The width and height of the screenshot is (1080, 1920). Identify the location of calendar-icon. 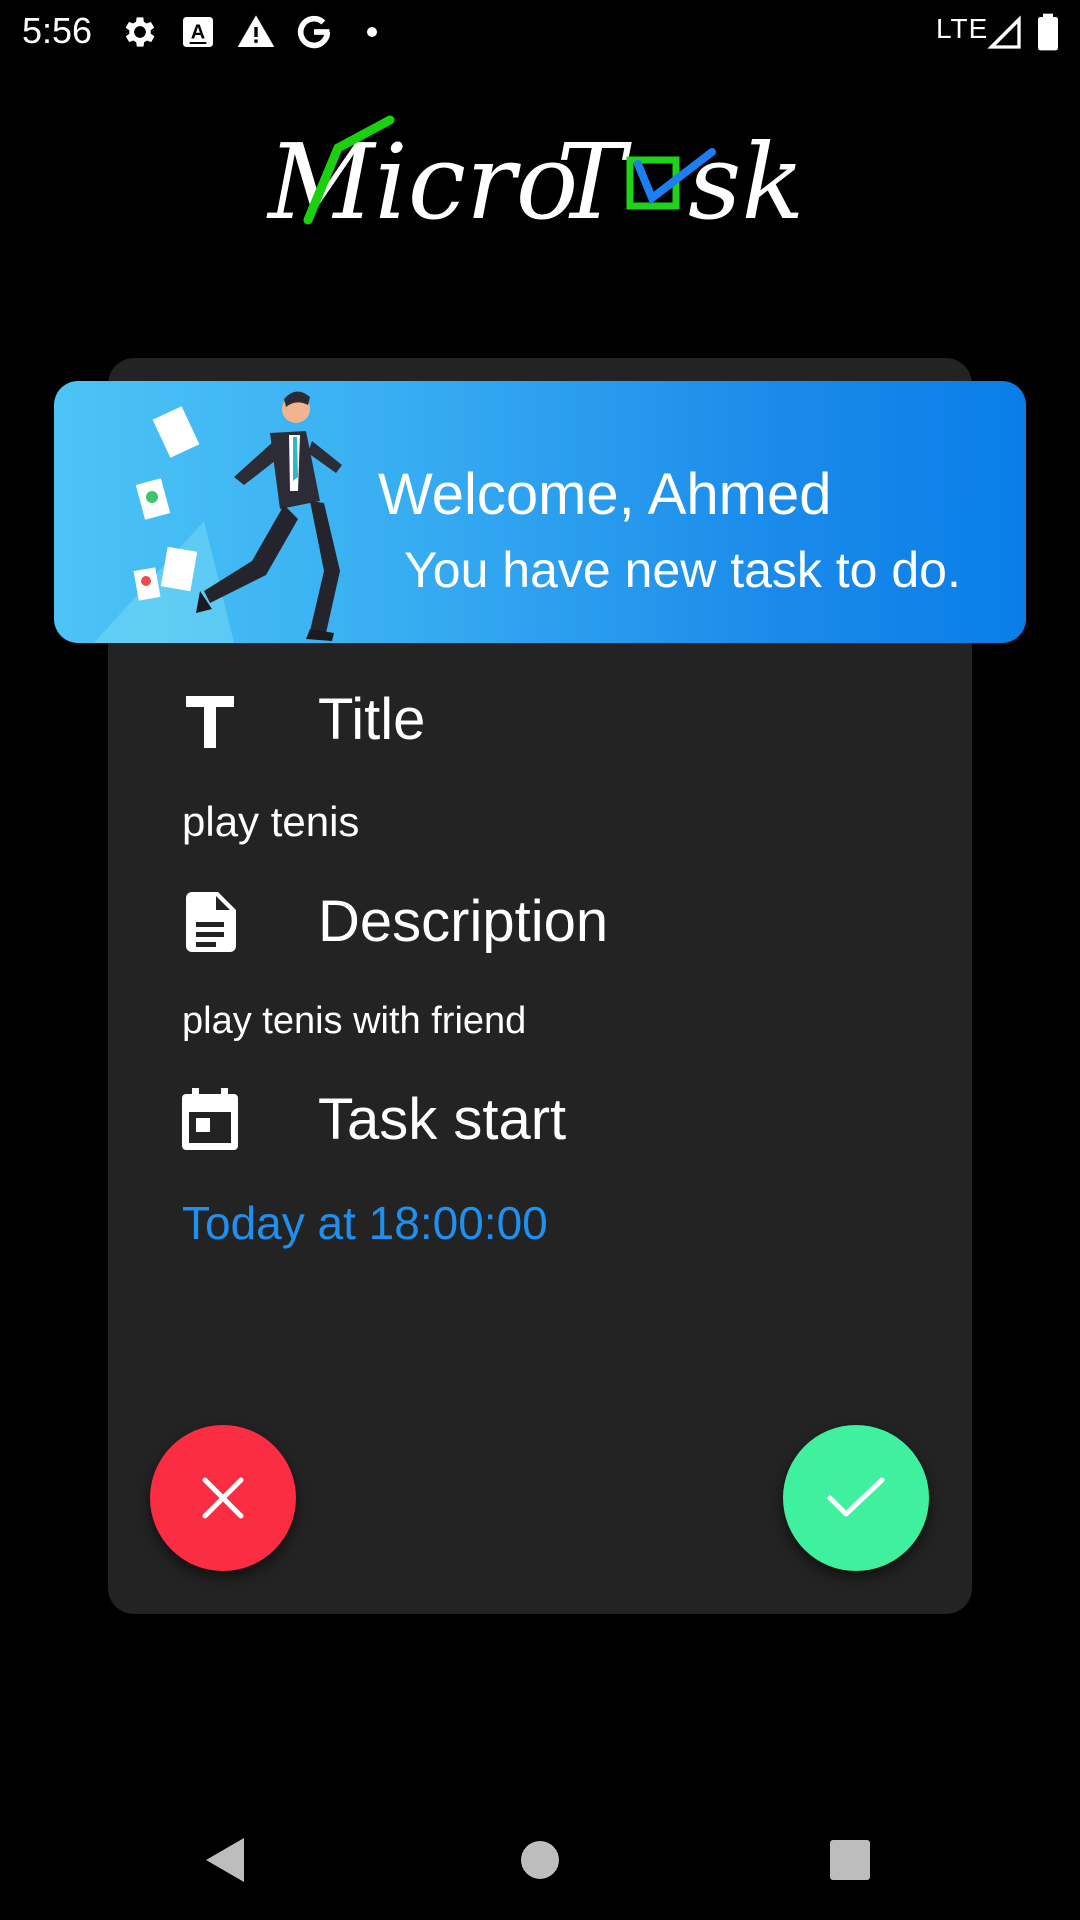
(210, 1120).